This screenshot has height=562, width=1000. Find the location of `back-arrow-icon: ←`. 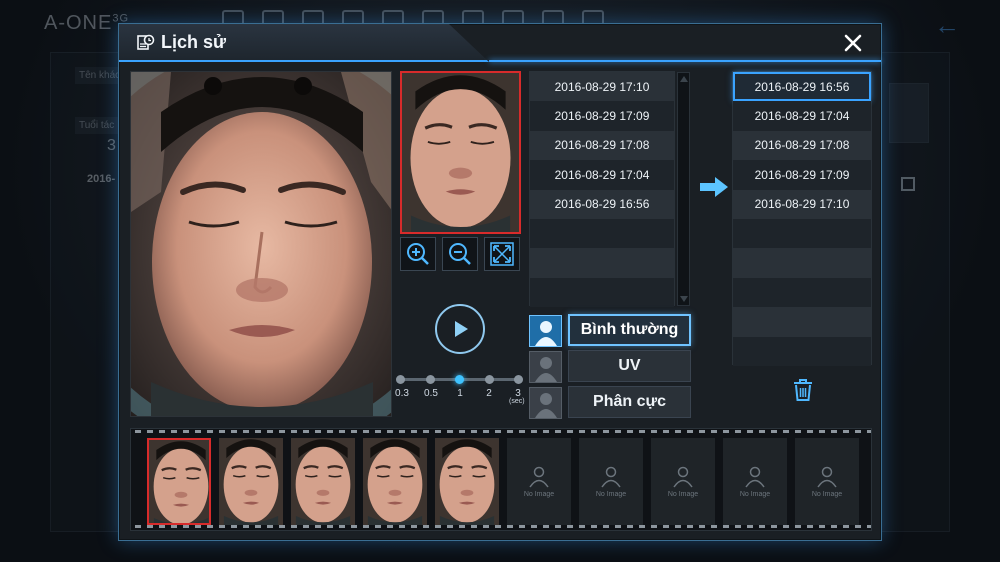

back-arrow-icon: ← is located at coordinates (947, 25).